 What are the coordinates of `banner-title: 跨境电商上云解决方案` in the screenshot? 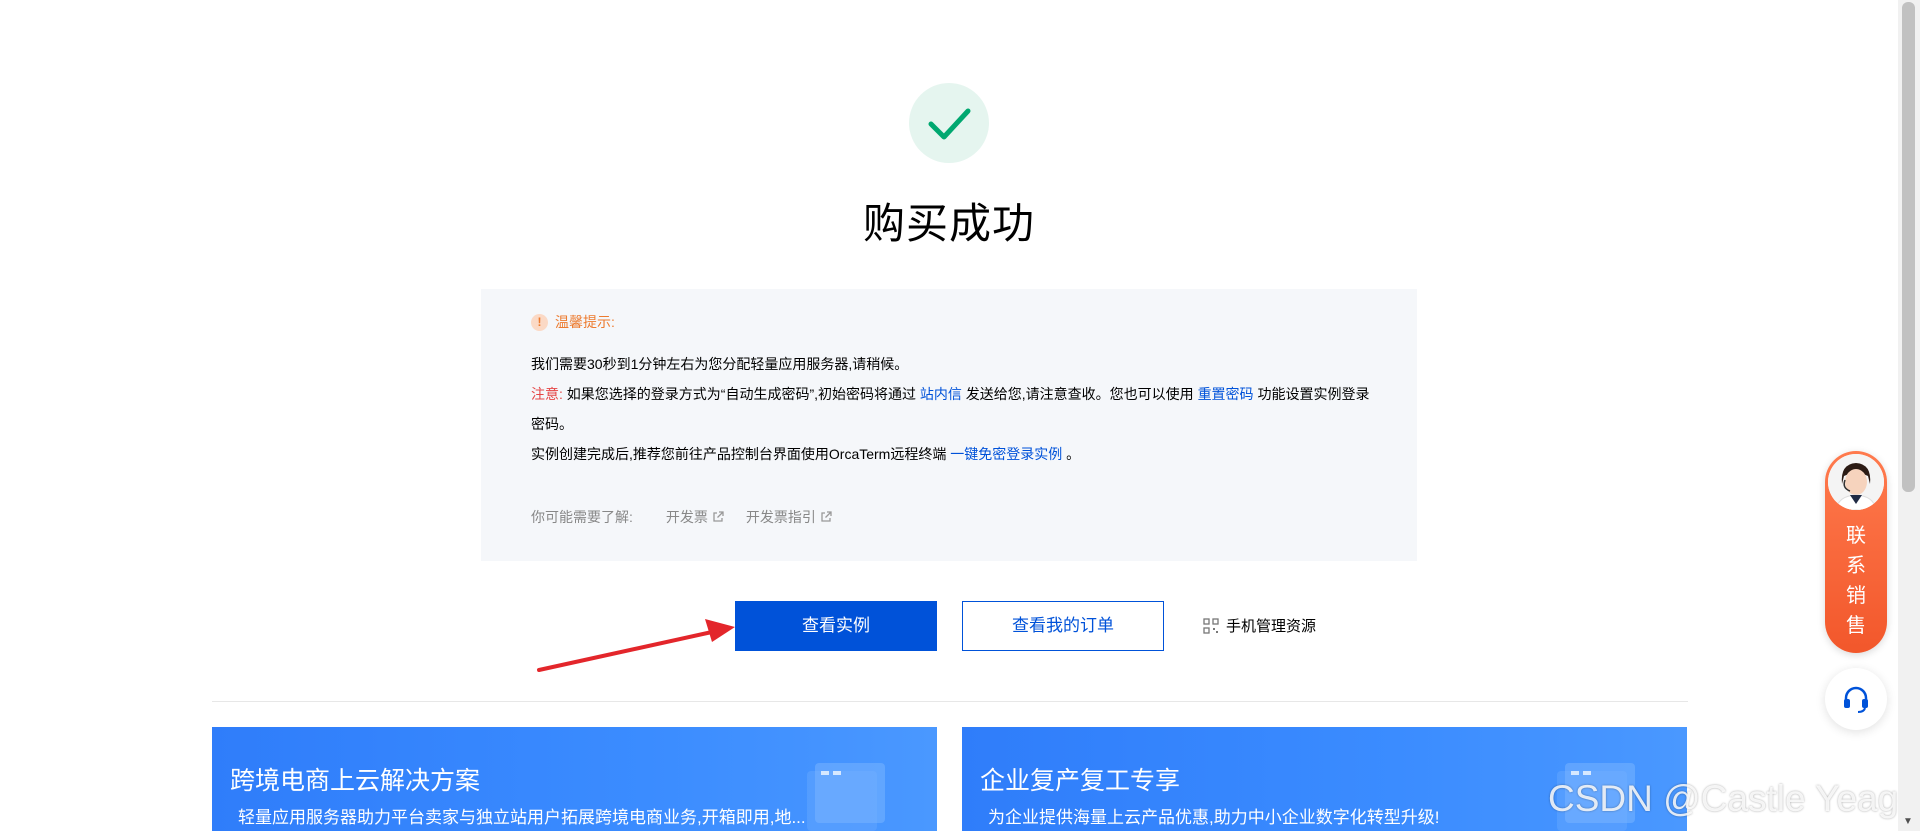 It's located at (355, 781).